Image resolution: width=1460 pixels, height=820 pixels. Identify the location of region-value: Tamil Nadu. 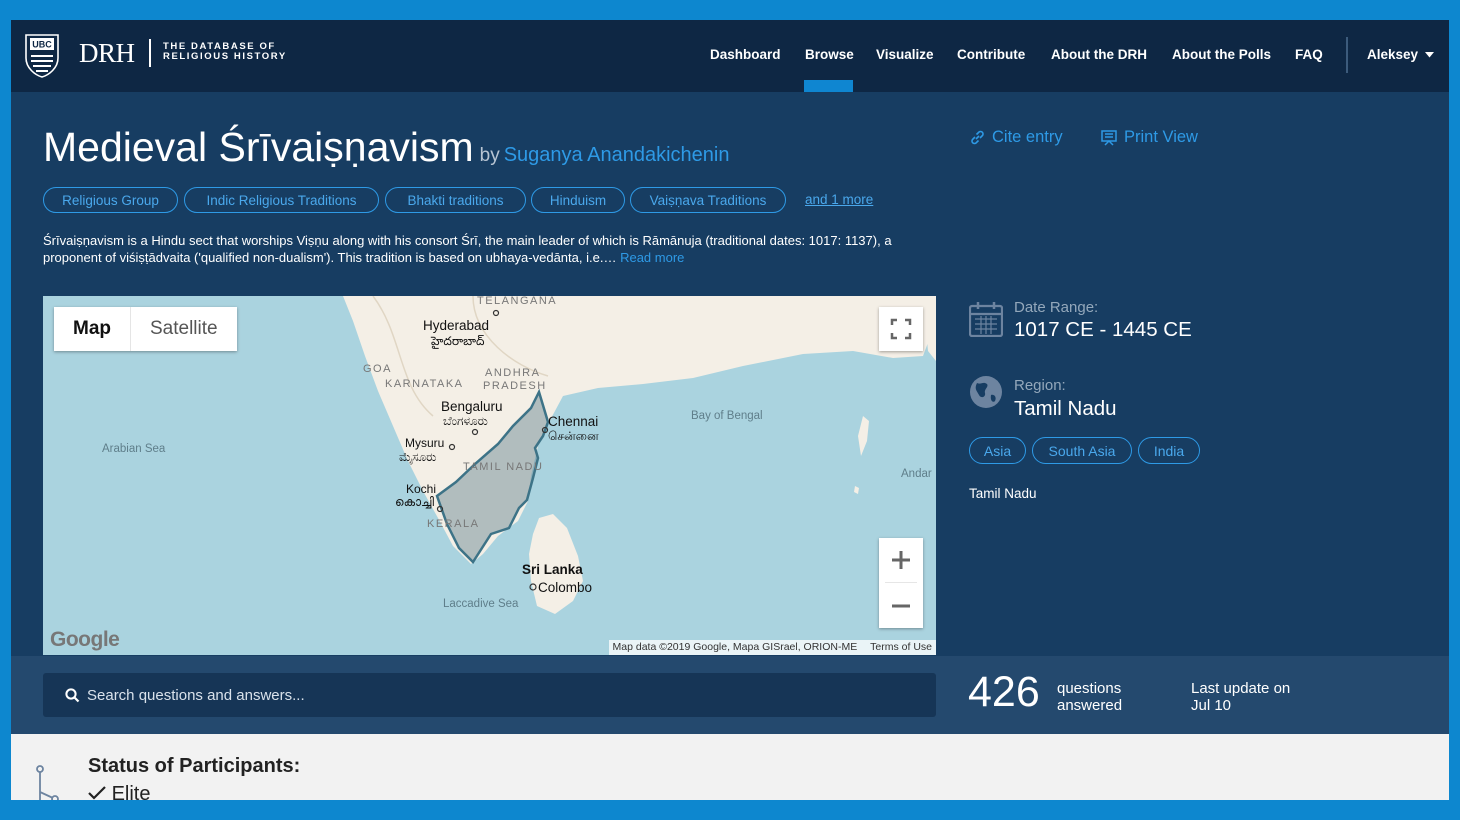
(1065, 408).